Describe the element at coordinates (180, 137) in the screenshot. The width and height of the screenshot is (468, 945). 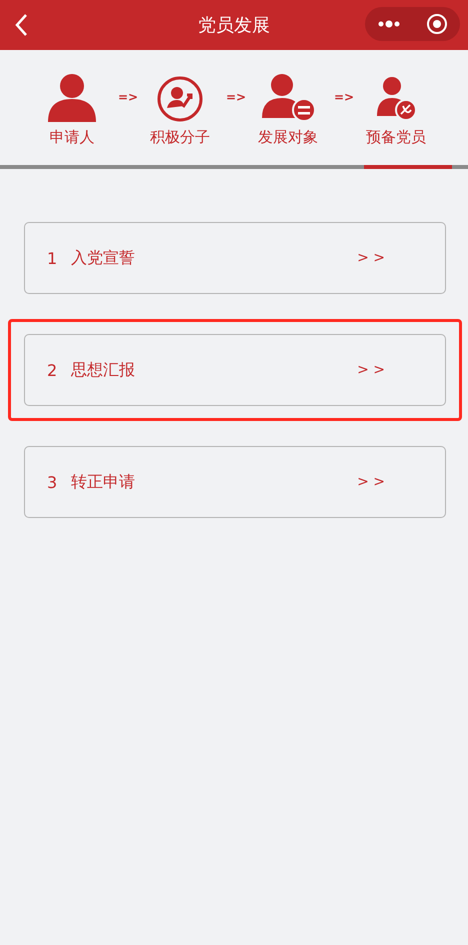
I see `step-tab: 积极分子` at that location.